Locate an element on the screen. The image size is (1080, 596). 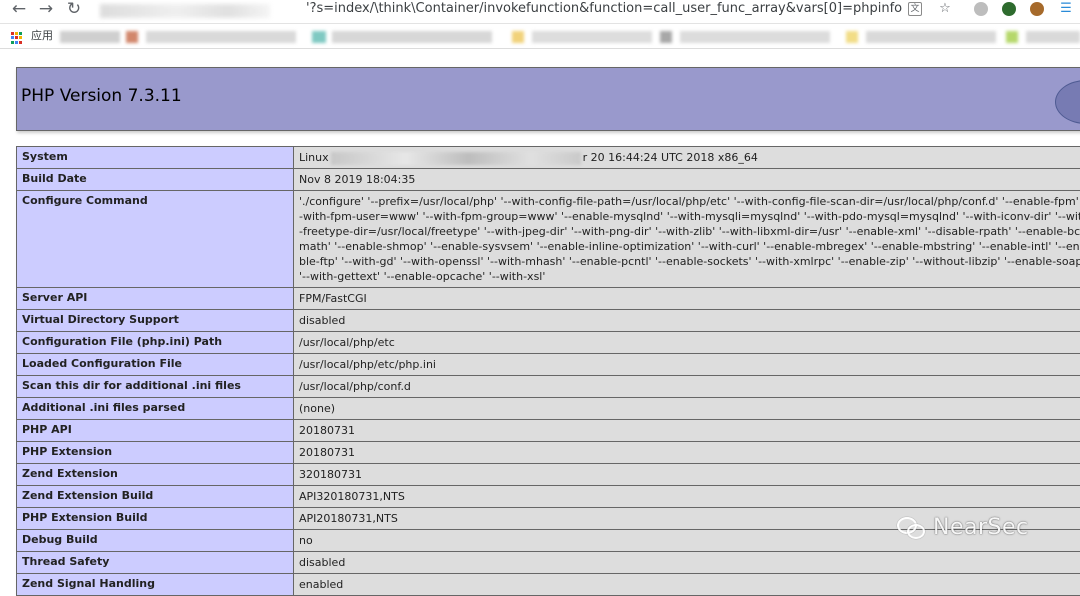
row-key: Debug Build is located at coordinates (155, 541).